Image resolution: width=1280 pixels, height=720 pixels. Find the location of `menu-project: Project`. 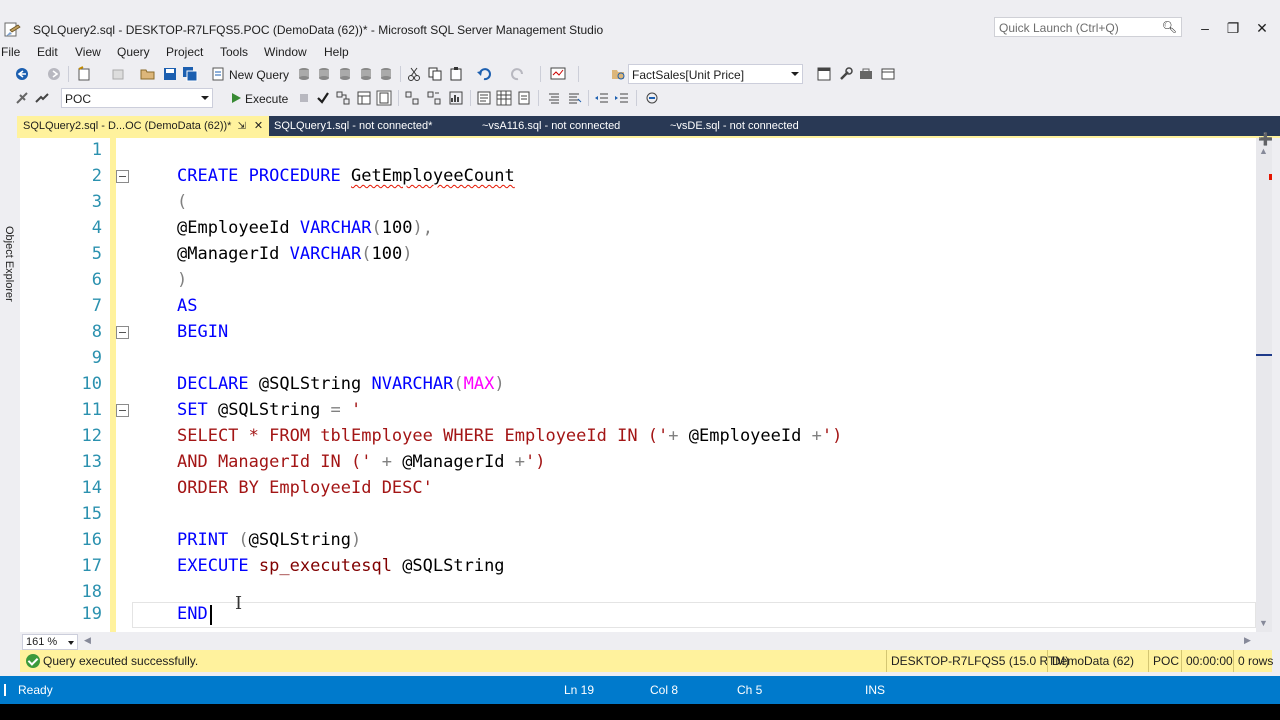

menu-project: Project is located at coordinates (184, 52).